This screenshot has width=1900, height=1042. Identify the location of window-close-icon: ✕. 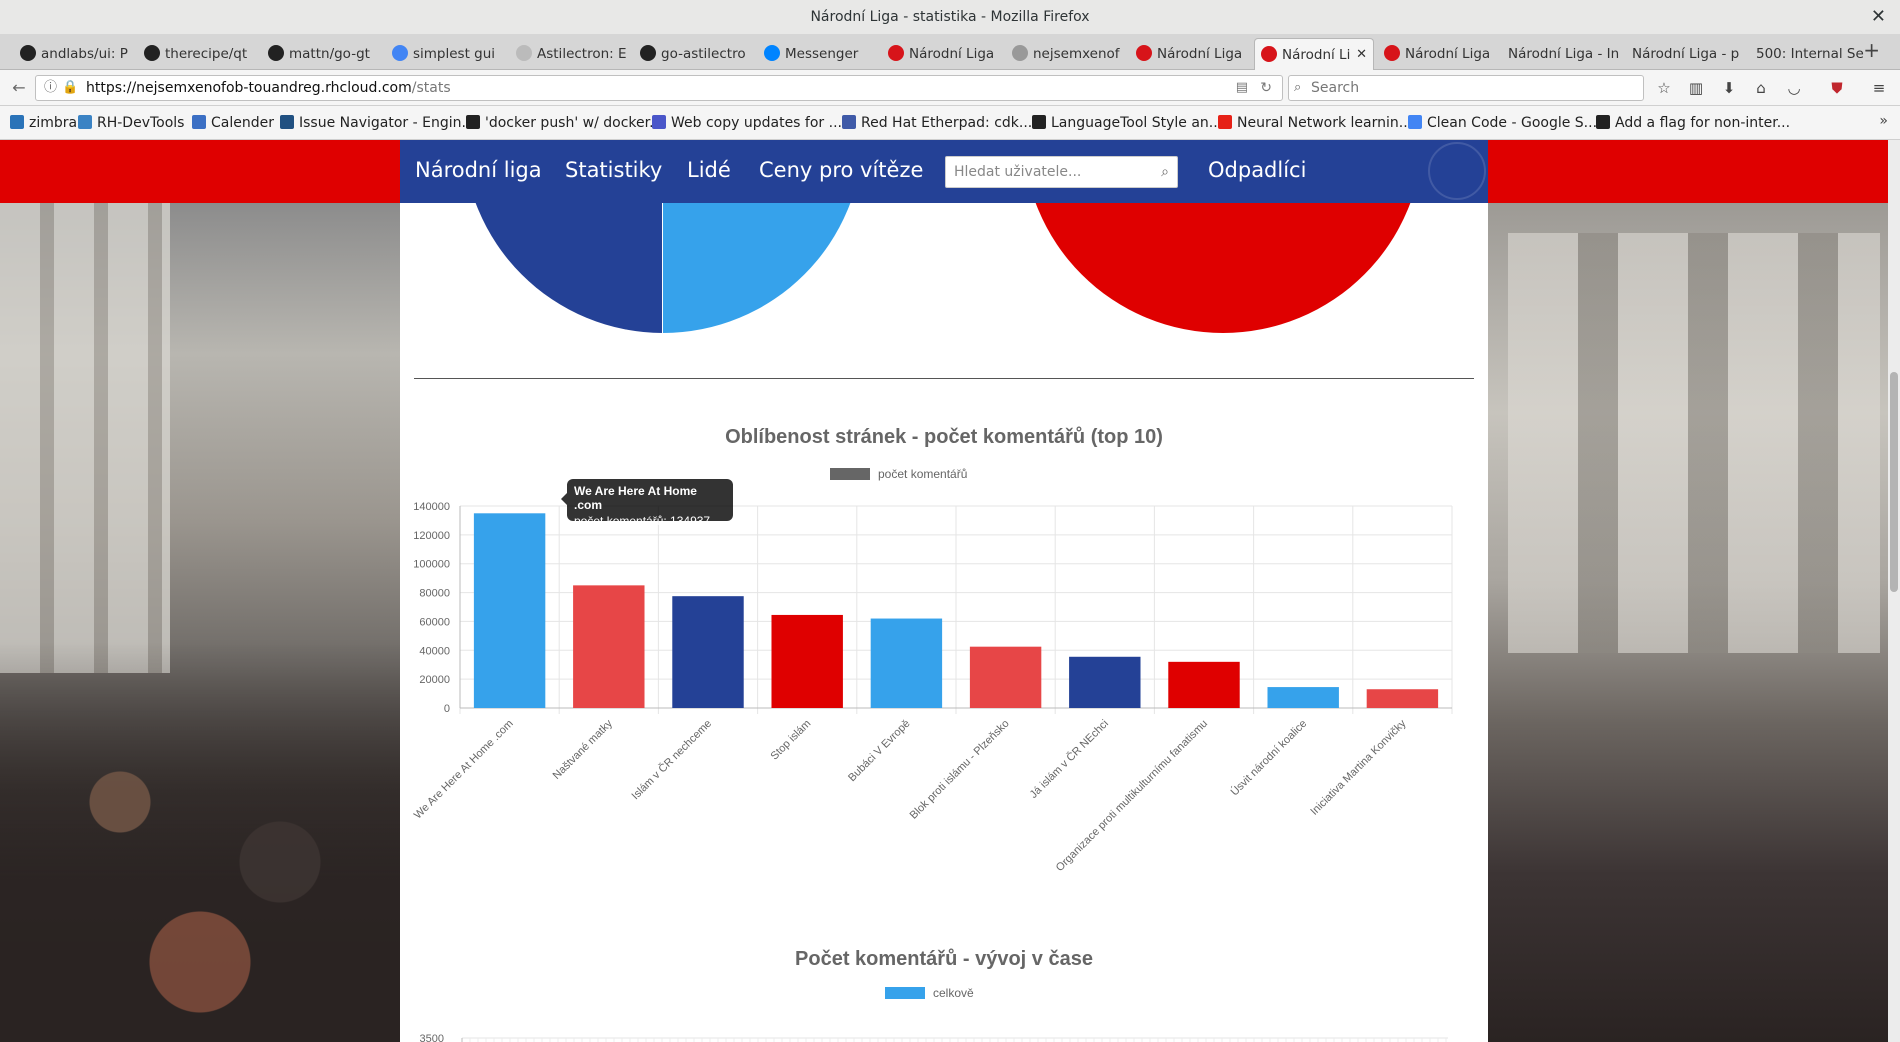
(1878, 17).